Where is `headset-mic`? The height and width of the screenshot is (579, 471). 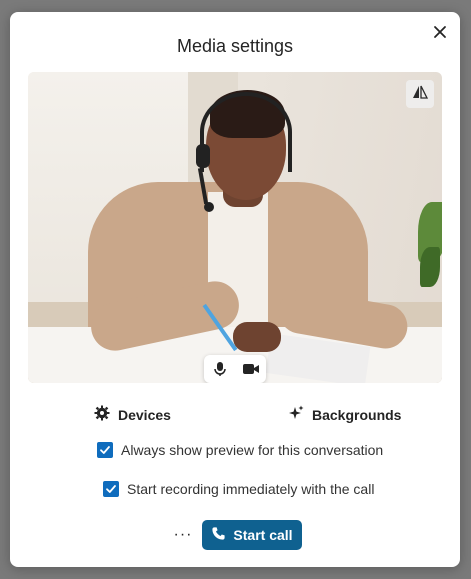
headset-mic is located at coordinates (209, 207).